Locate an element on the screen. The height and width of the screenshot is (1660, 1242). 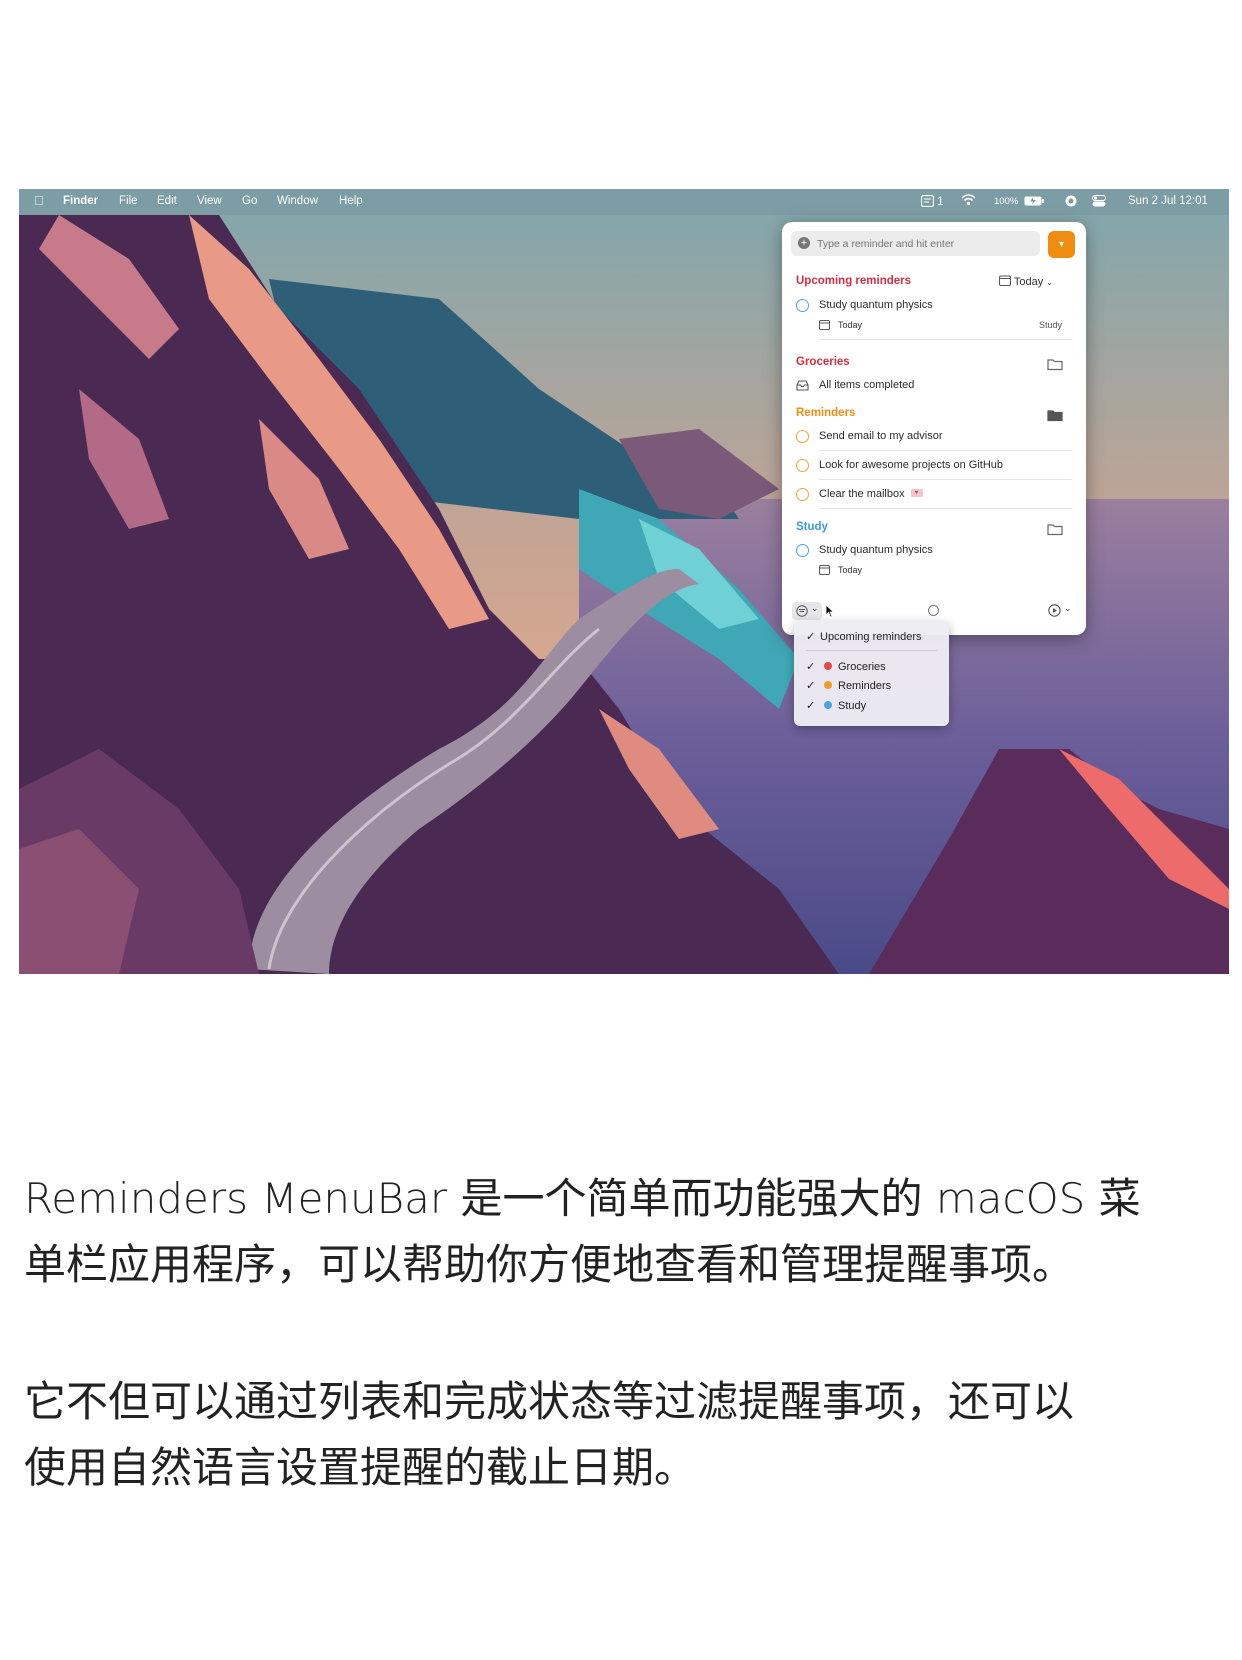
caption-line: Reminders MenuBar 是一个简单而功能强大的 macOS 菜 is located at coordinates (582, 1198).